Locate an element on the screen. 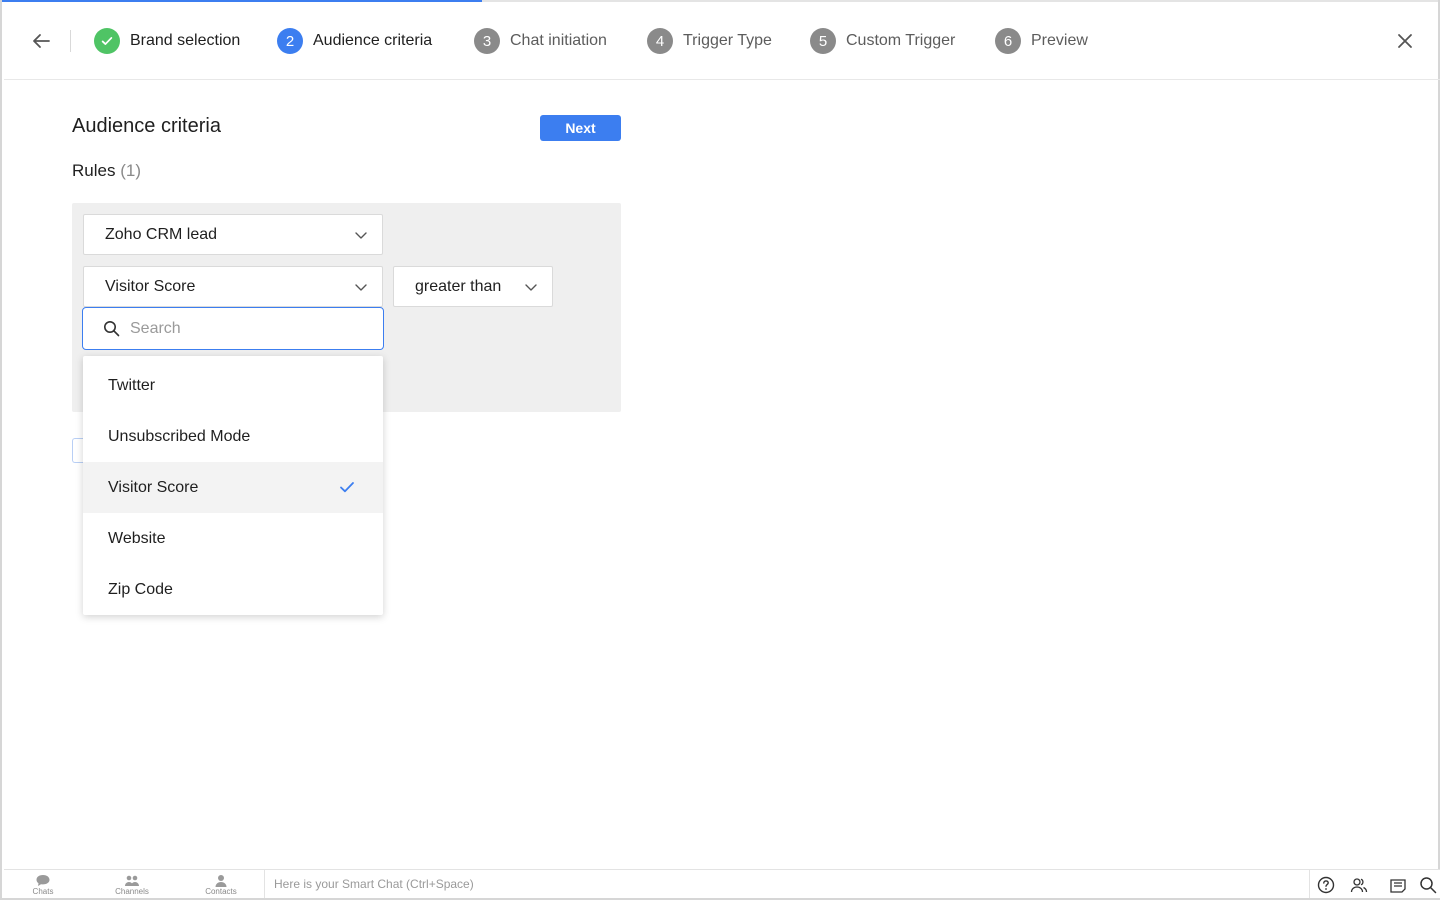 The width and height of the screenshot is (1440, 900). smart-chat-input: Here is your Smart Chat (Ctrl+Space) is located at coordinates (787, 884).